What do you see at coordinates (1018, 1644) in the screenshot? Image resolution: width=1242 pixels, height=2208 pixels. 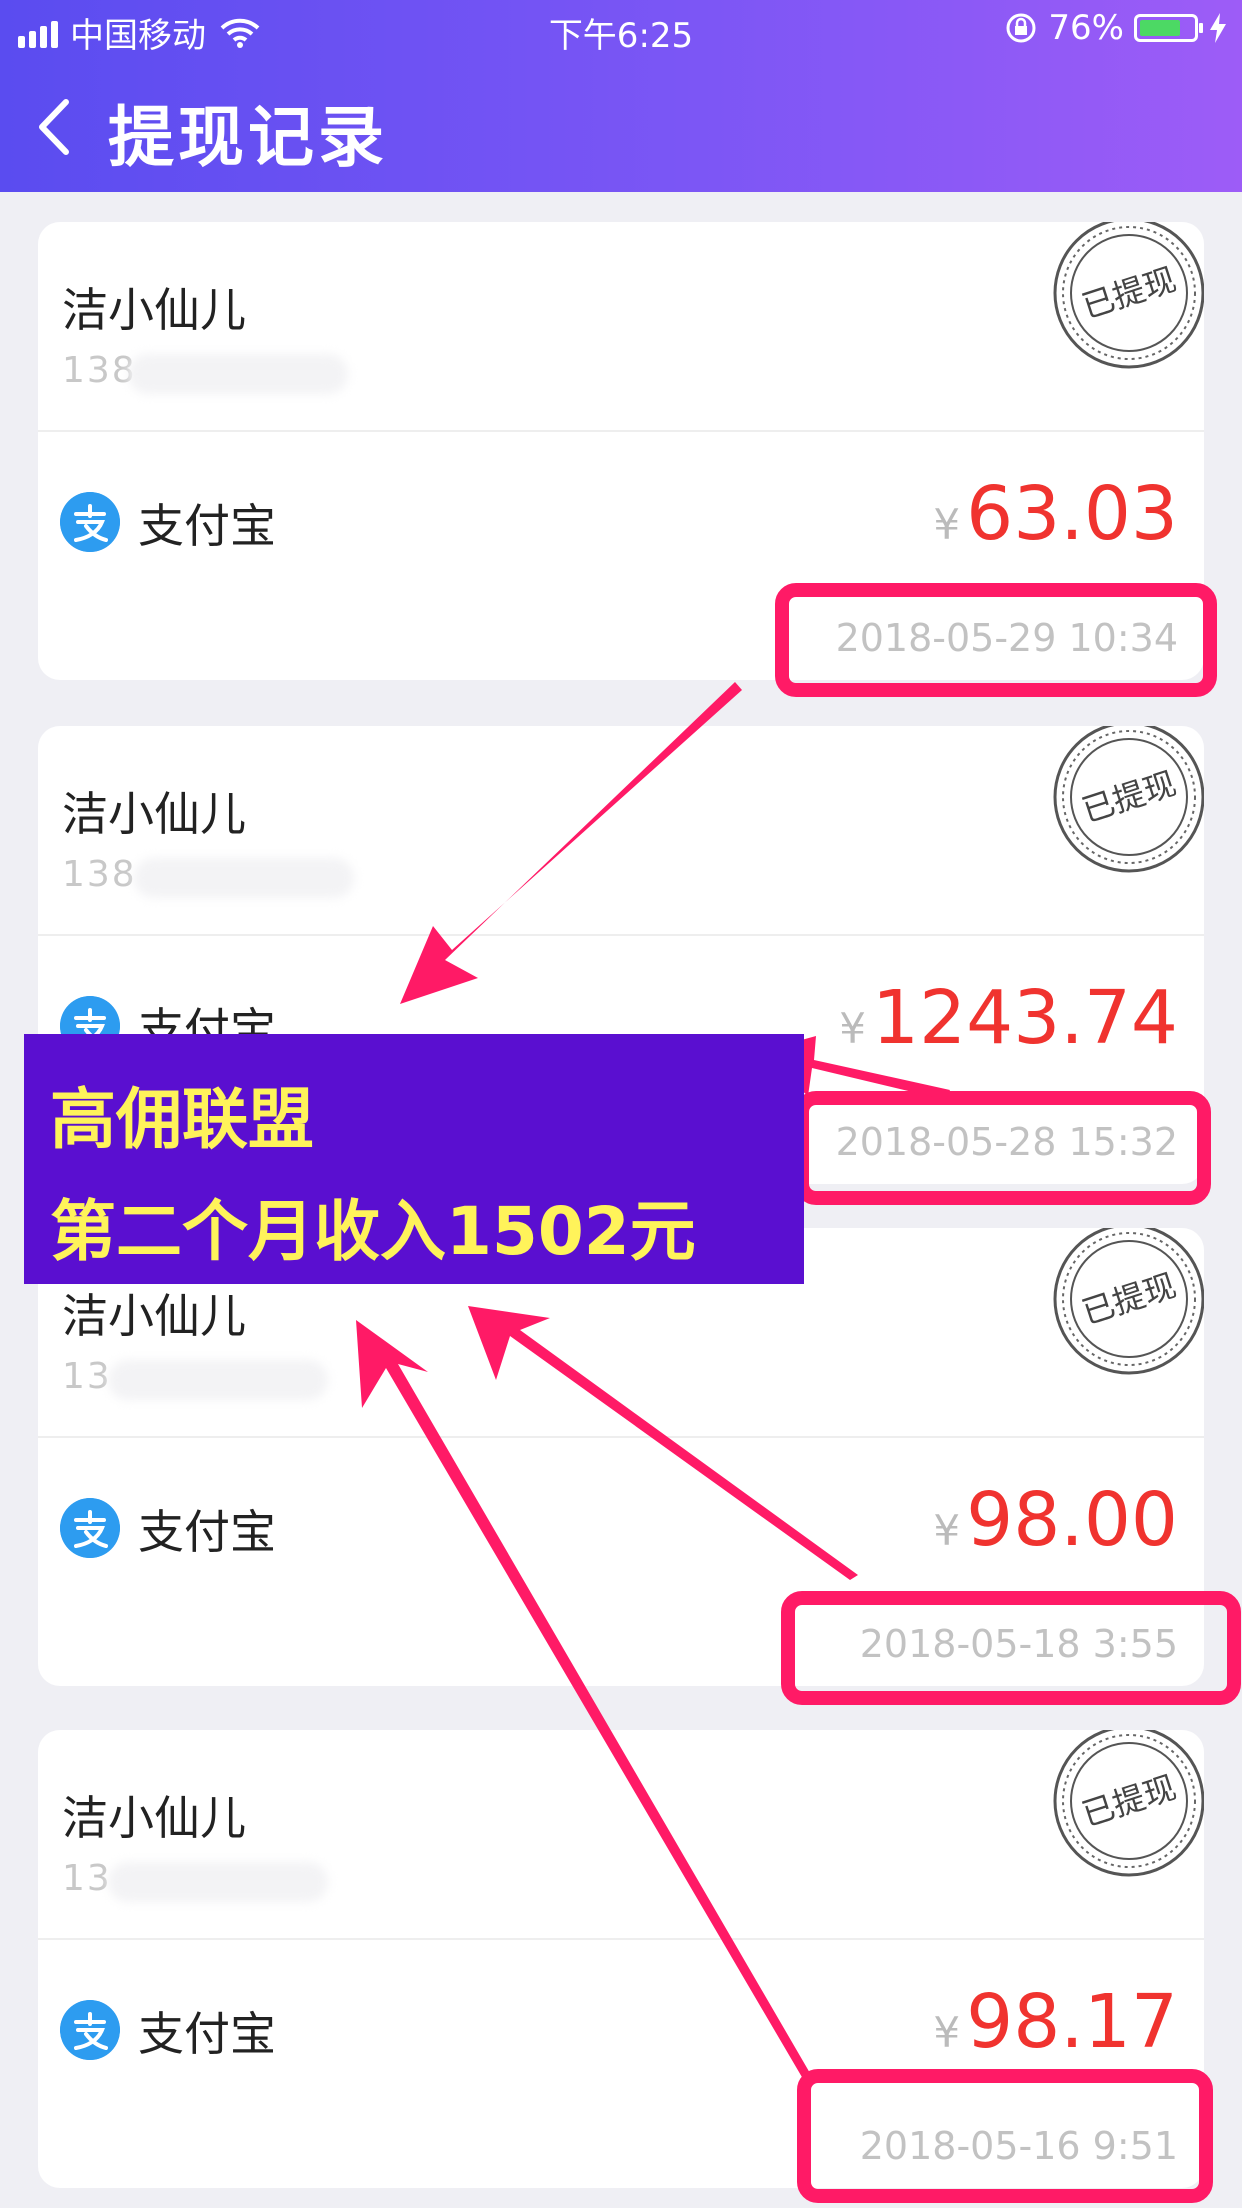 I see `withdrawal-datetime: 2018-05-18 3:55` at bounding box center [1018, 1644].